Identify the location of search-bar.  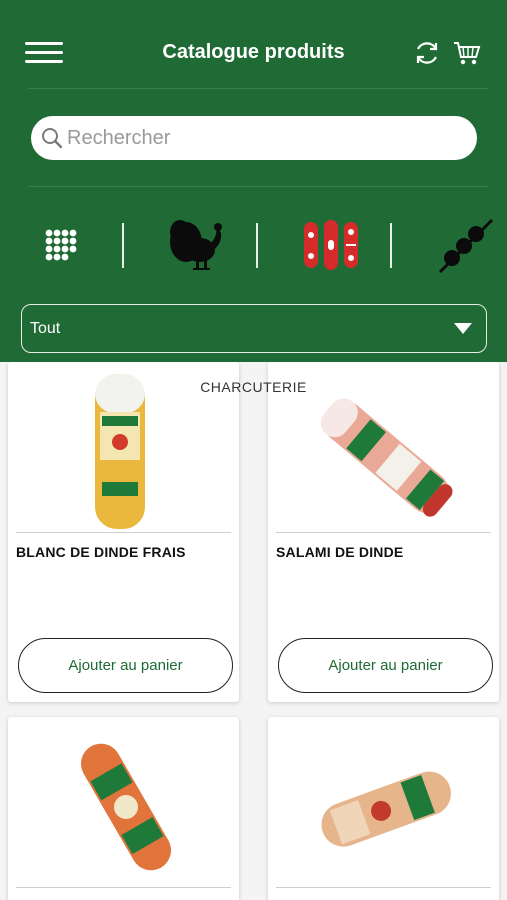
(254, 138).